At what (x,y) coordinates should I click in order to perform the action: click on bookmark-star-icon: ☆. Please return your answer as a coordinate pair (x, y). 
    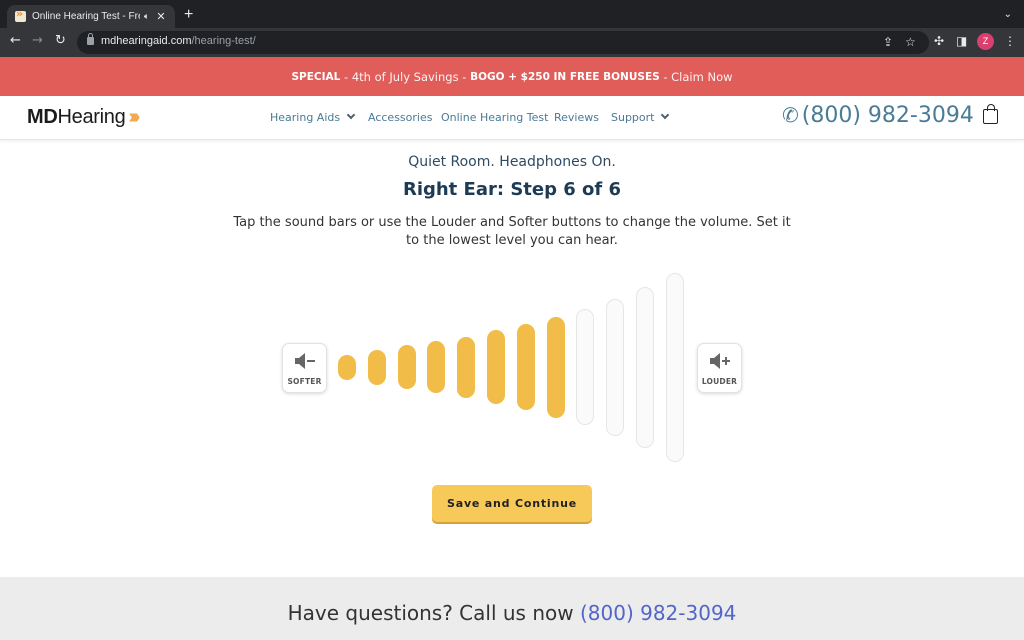
    Looking at the image, I should click on (910, 42).